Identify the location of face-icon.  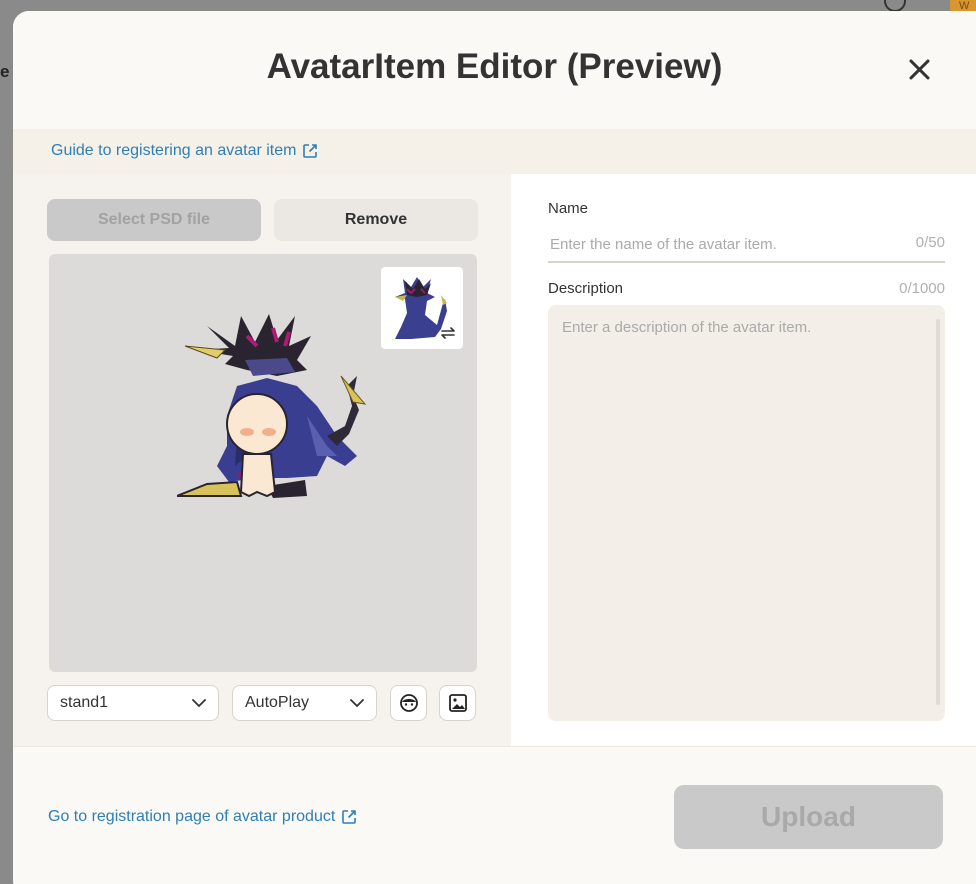
(408, 703).